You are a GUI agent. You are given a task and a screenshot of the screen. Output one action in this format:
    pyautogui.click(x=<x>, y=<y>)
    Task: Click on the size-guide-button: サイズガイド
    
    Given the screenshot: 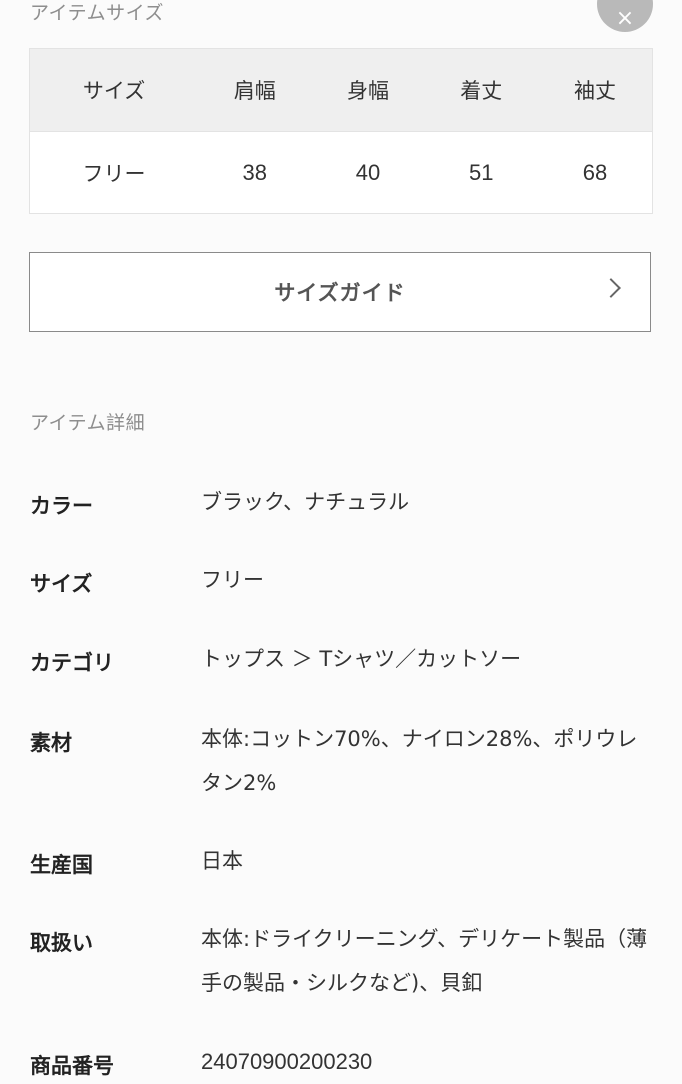 What is the action you would take?
    pyautogui.click(x=340, y=292)
    